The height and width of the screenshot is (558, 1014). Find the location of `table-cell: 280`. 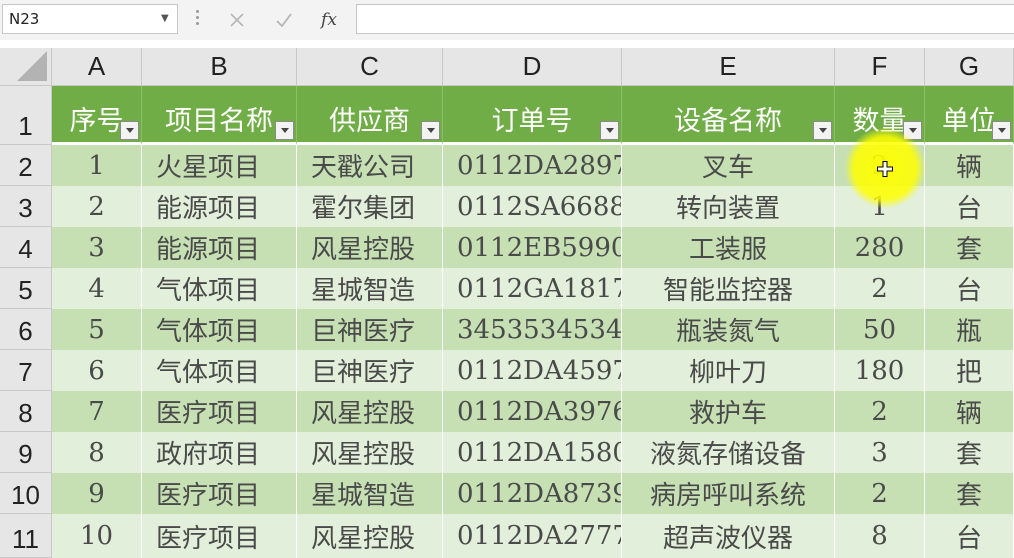

table-cell: 280 is located at coordinates (880, 247).